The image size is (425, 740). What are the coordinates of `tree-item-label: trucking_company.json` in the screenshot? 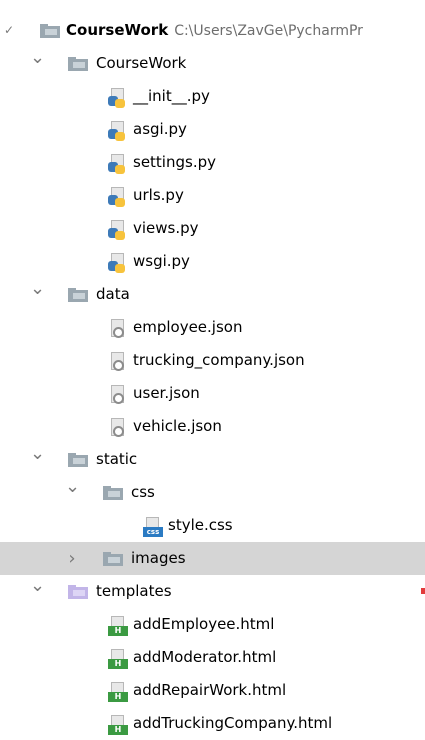 It's located at (219, 360).